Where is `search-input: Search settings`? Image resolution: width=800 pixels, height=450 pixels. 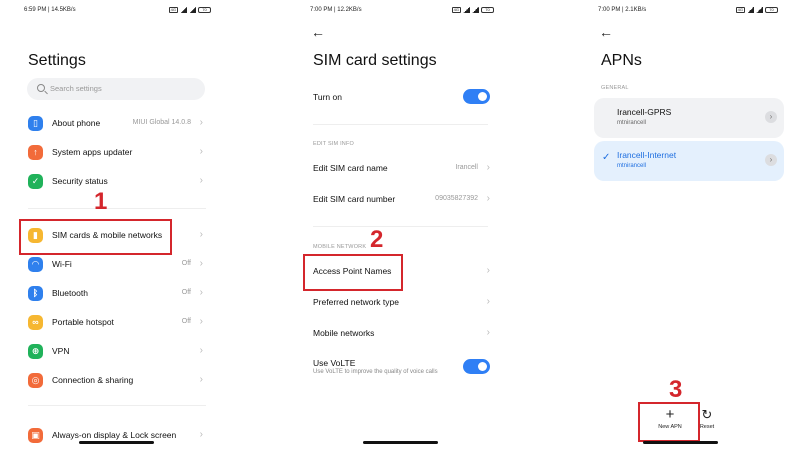
search-input: Search settings is located at coordinates (116, 89).